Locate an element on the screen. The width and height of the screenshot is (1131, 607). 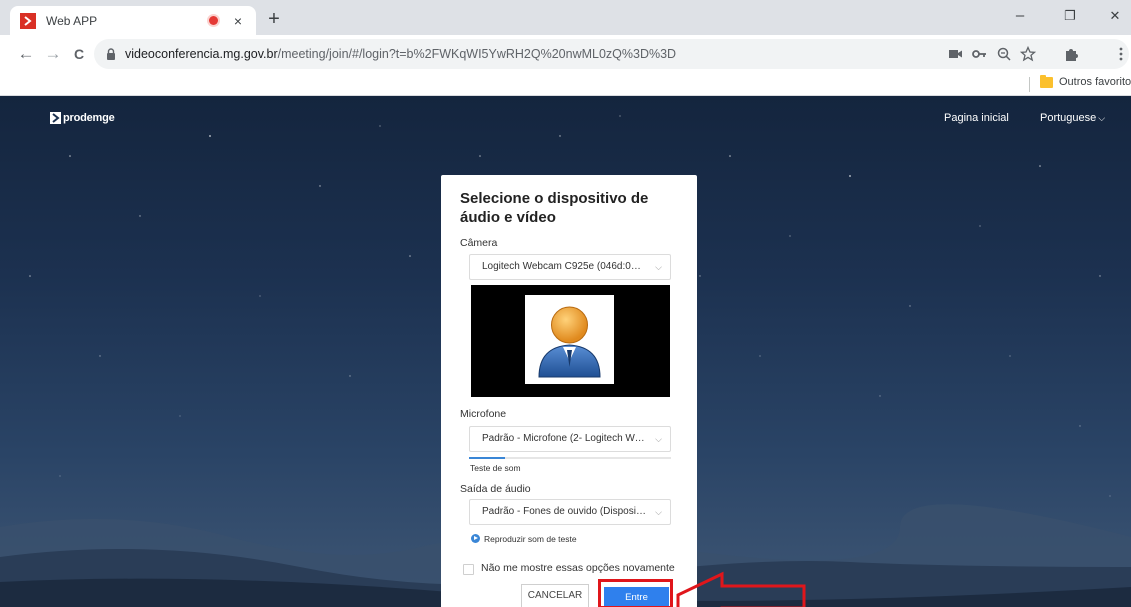
extensions-icon is located at coordinates (1072, 54).